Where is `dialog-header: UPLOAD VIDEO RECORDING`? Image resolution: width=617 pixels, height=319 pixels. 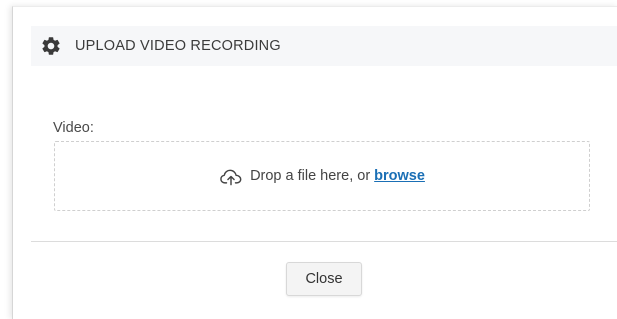
dialog-header: UPLOAD VIDEO RECORDING is located at coordinates (324, 46).